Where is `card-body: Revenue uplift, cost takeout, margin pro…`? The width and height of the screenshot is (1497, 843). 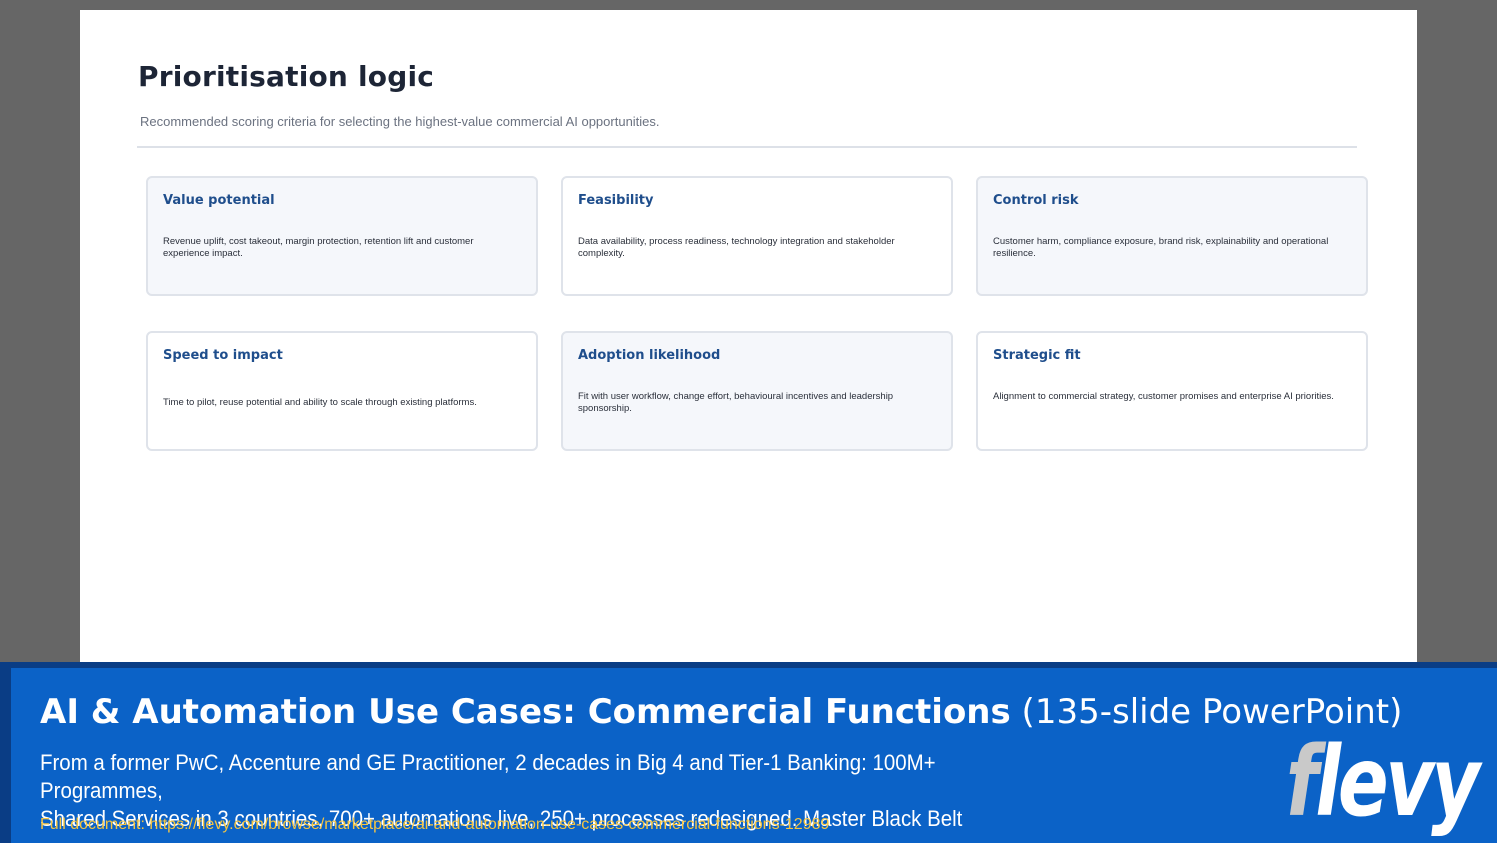
card-body: Revenue uplift, cost takeout, margin pro… is located at coordinates (318, 247).